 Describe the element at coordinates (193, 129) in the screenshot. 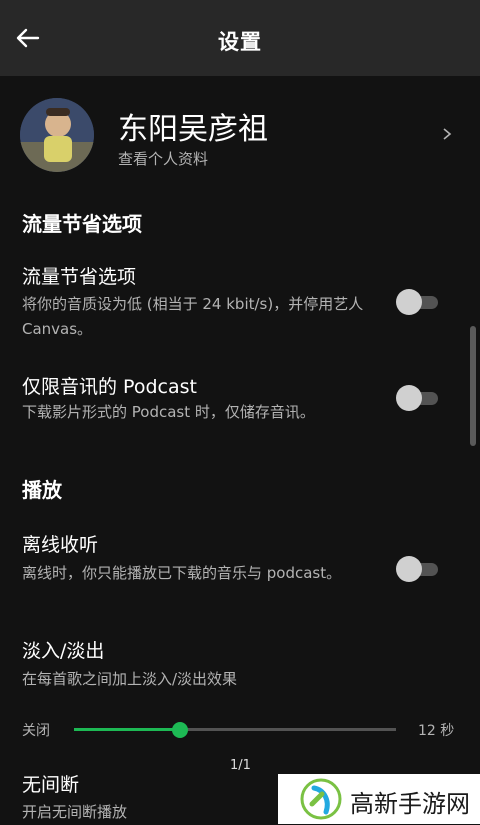

I see `profile-name: 东阳吴彦祖` at that location.